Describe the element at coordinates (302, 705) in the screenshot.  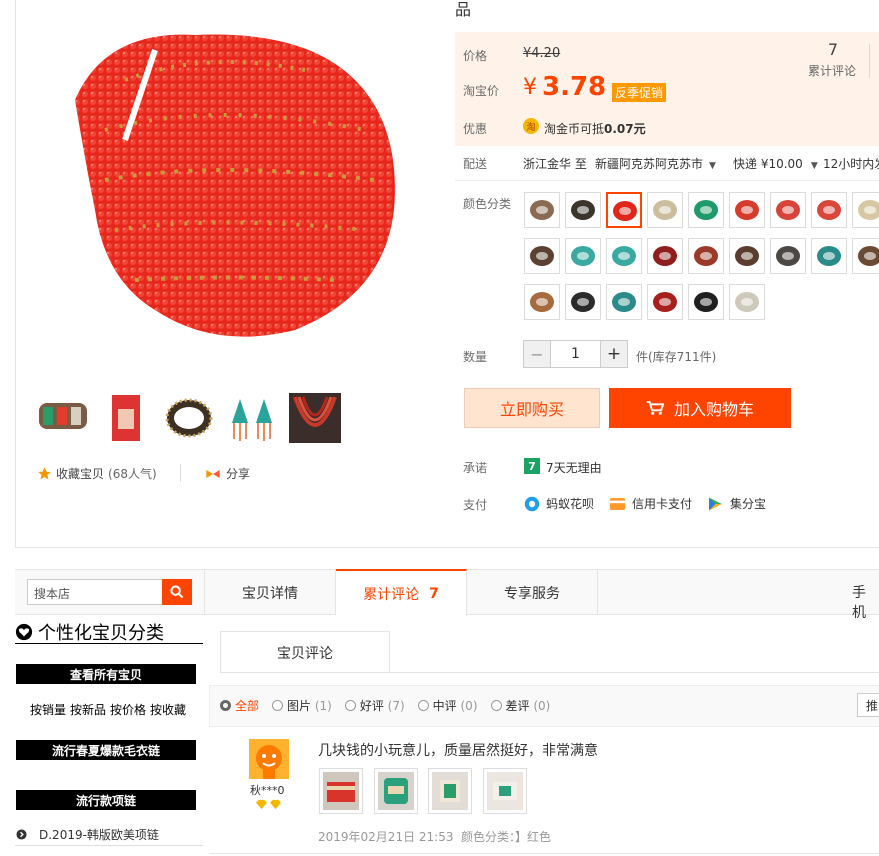
I see `filter-option-2: 图片 (1)` at that location.